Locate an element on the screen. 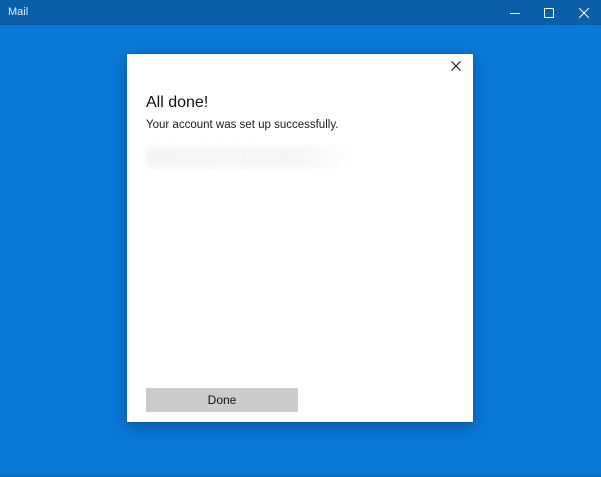  window-close-button is located at coordinates (584, 12).